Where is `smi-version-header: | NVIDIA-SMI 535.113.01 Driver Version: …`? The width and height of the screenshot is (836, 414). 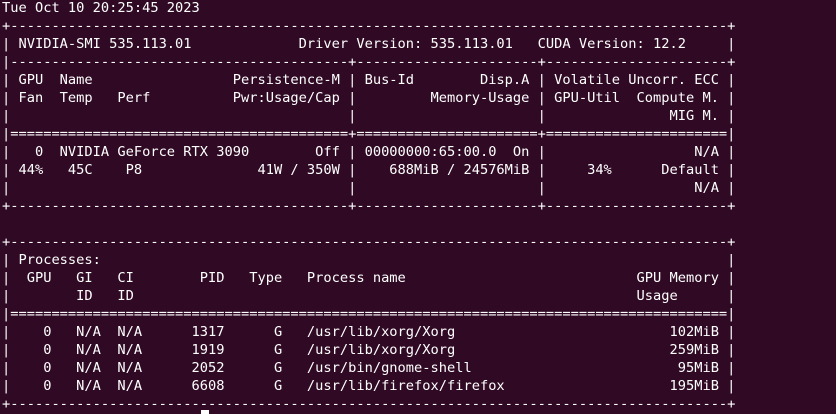 smi-version-header: | NVIDIA-SMI 535.113.01 Driver Version: … is located at coordinates (369, 44).